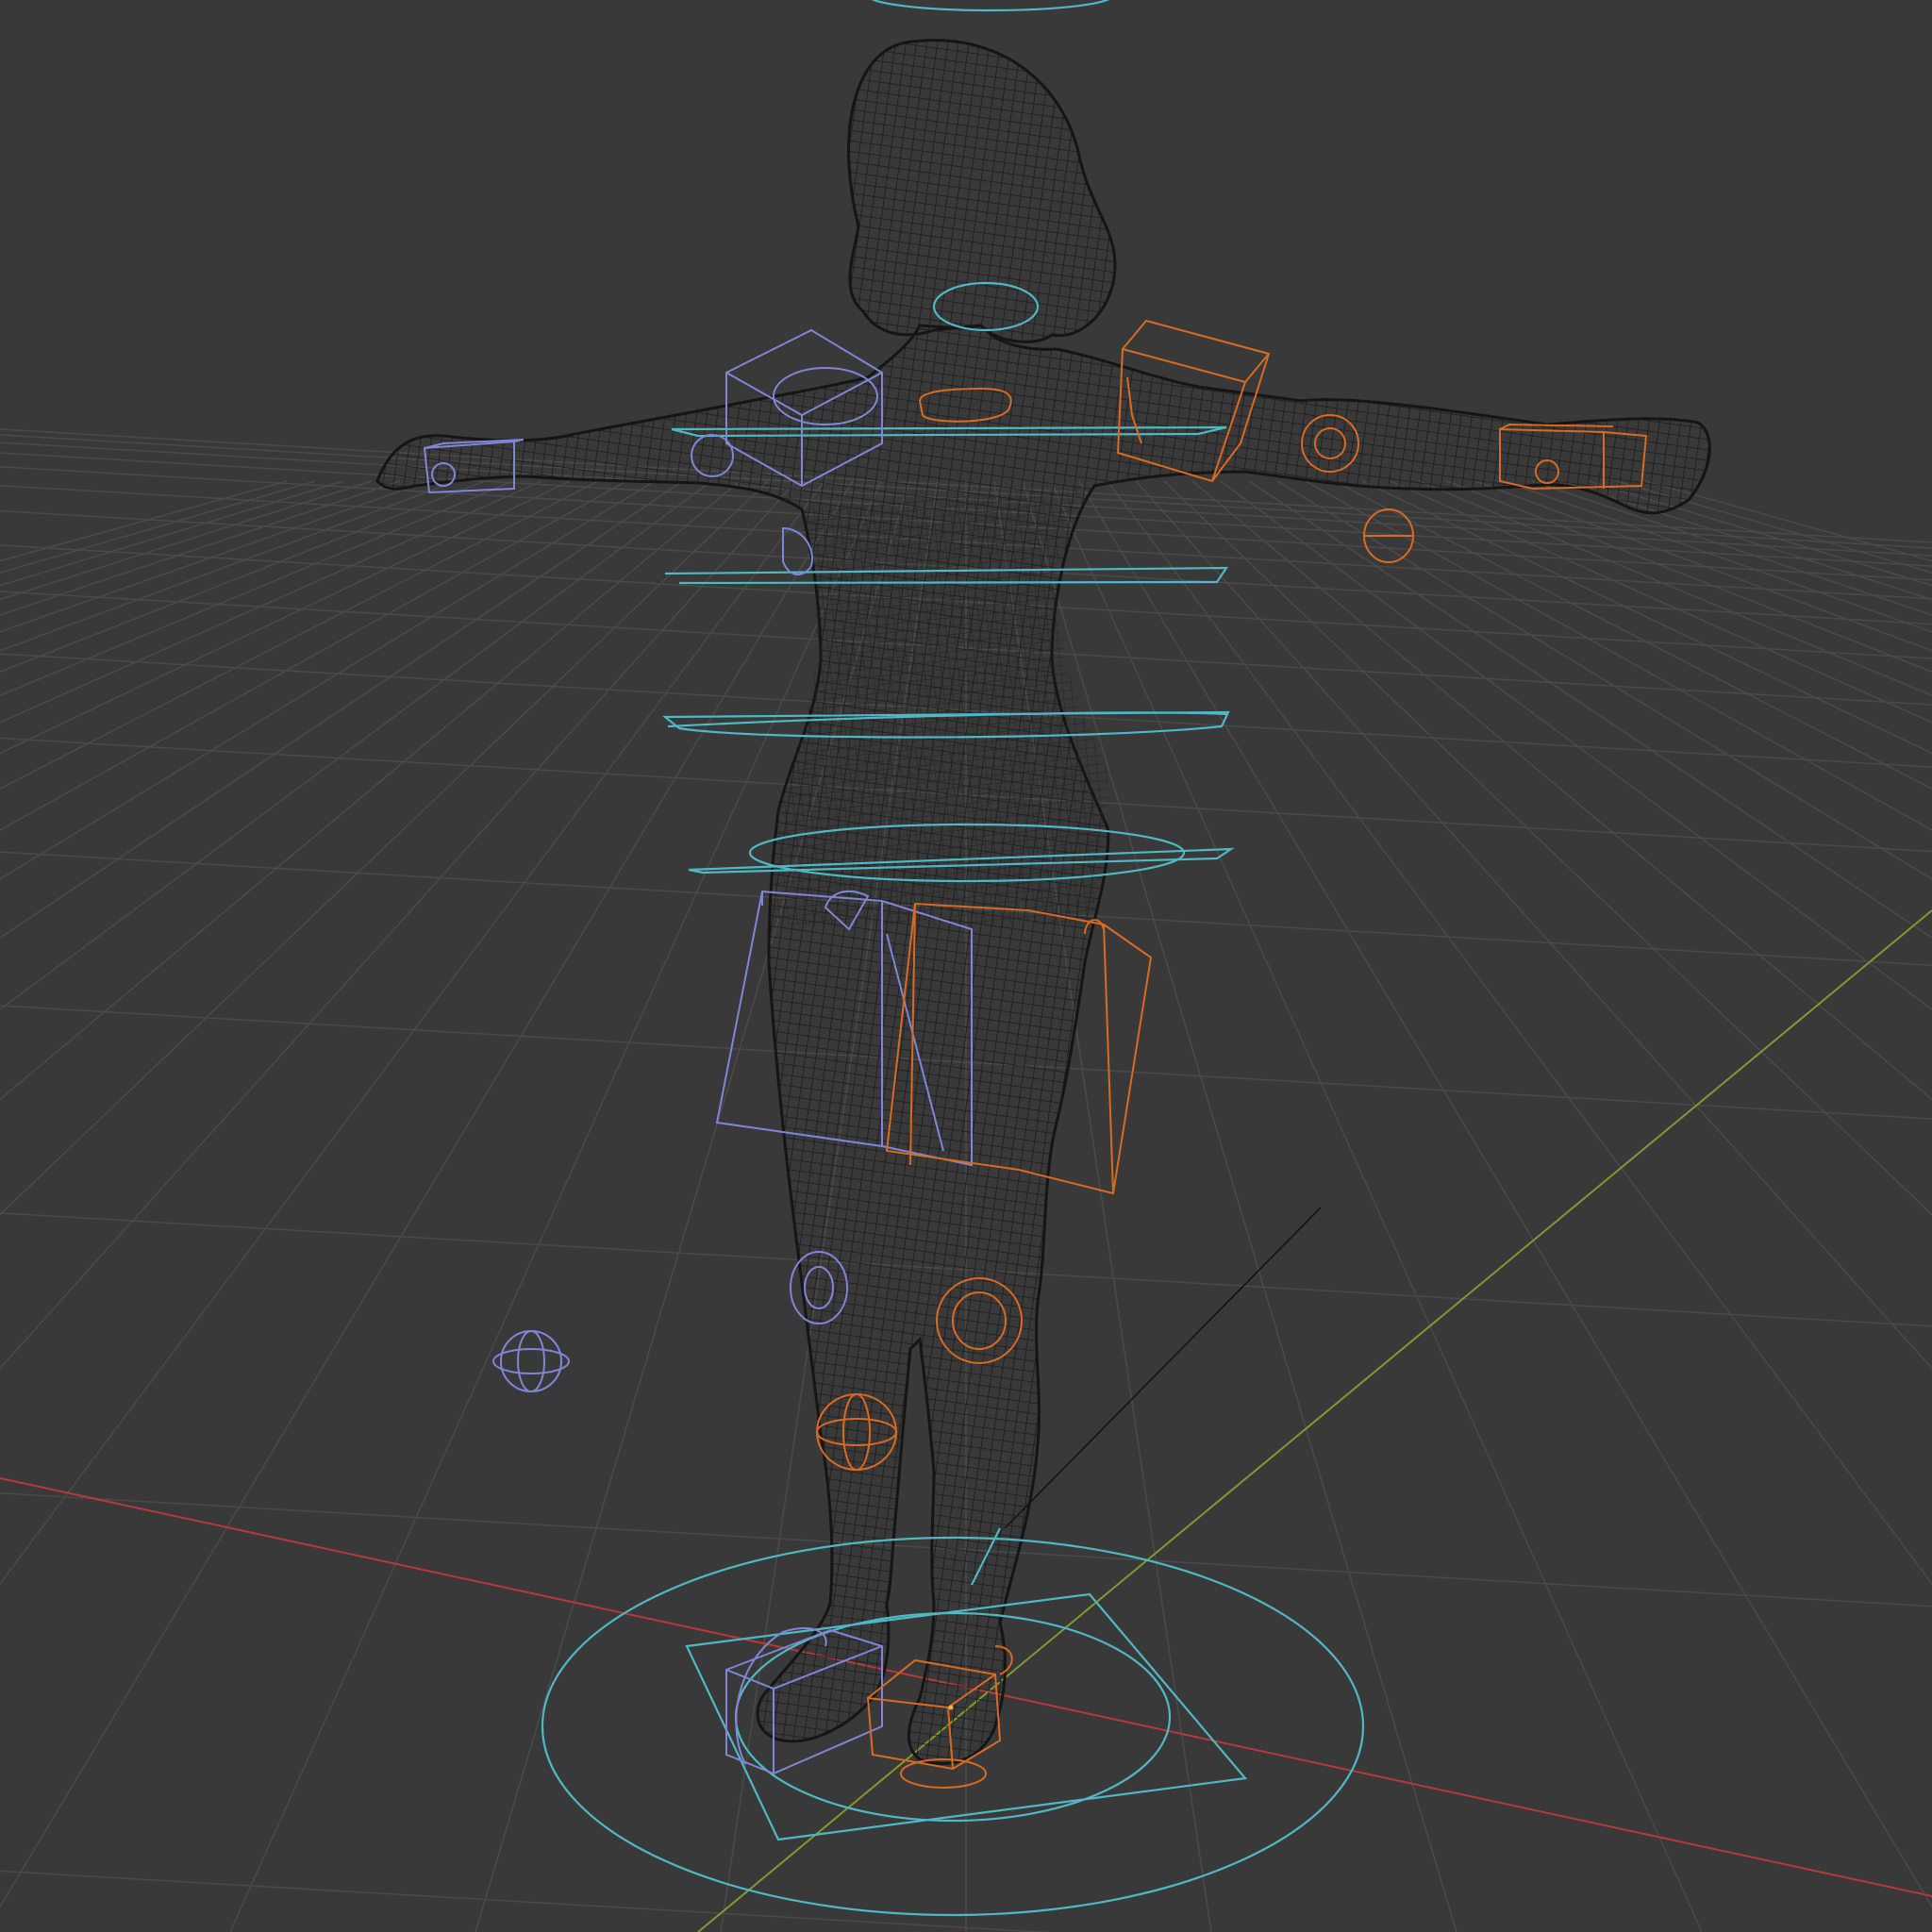 The height and width of the screenshot is (1932, 1932). What do you see at coordinates (941, 705) in the screenshot?
I see `body-mesh-overlay` at bounding box center [941, 705].